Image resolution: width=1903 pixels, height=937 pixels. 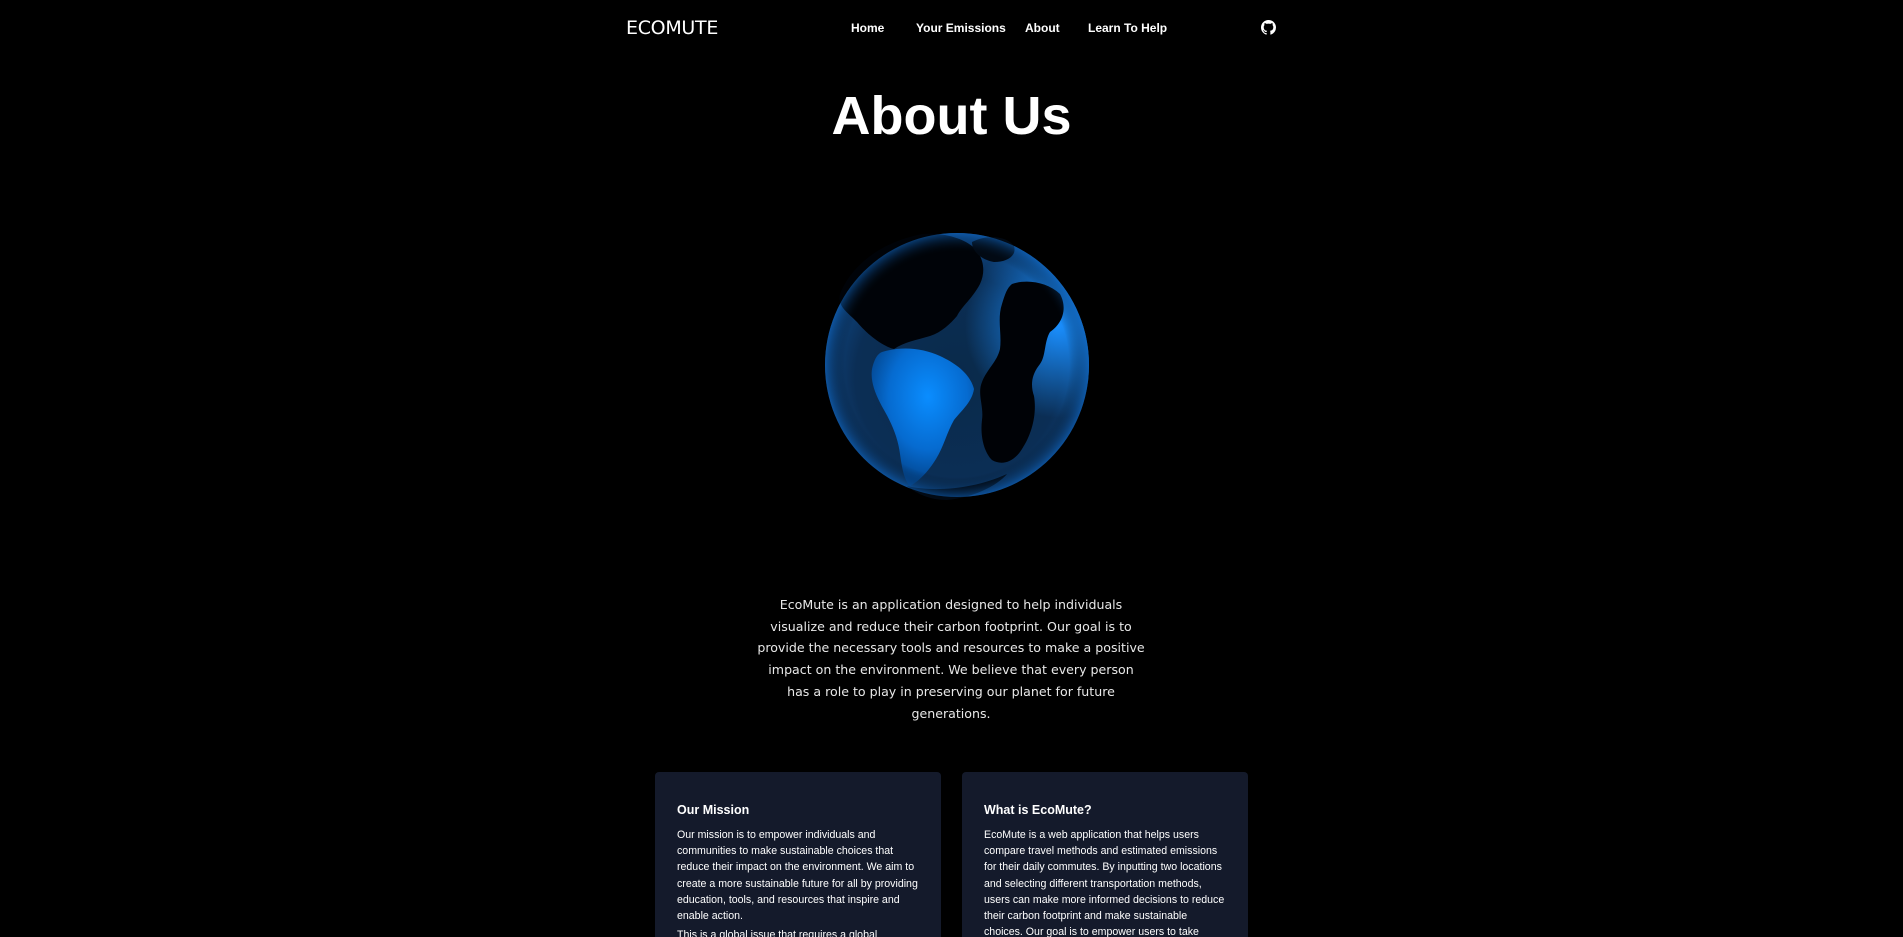 I want to click on page-title: About Us, so click(x=951, y=116).